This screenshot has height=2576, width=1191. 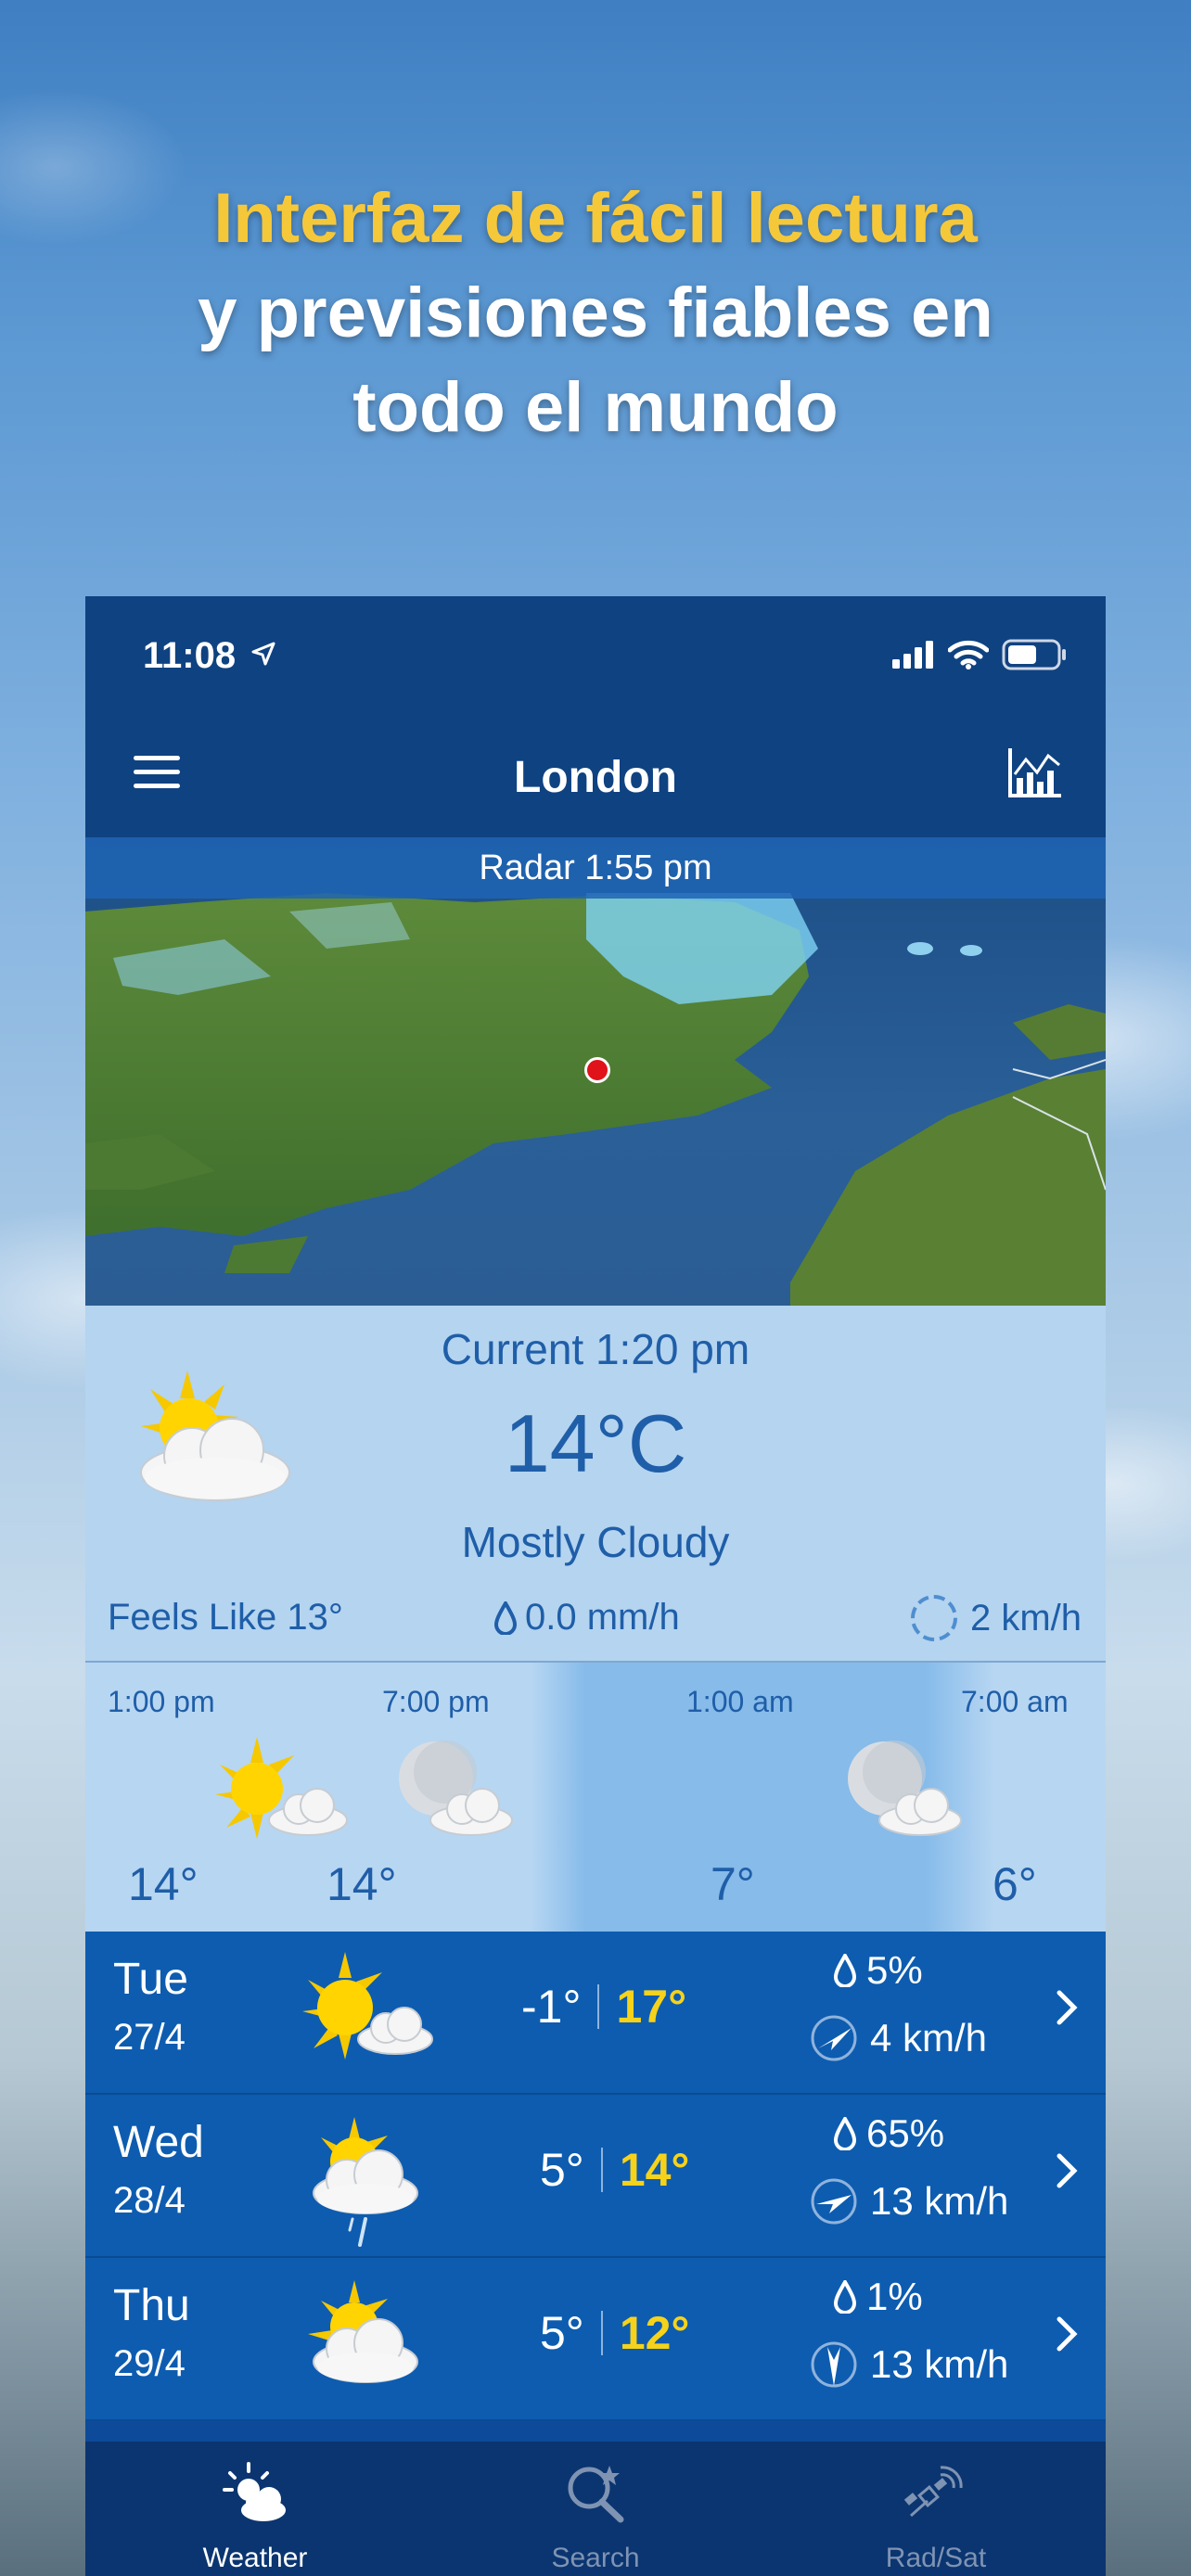 I want to click on hour-item: 1:00 pm 14°, so click(x=216, y=1798).